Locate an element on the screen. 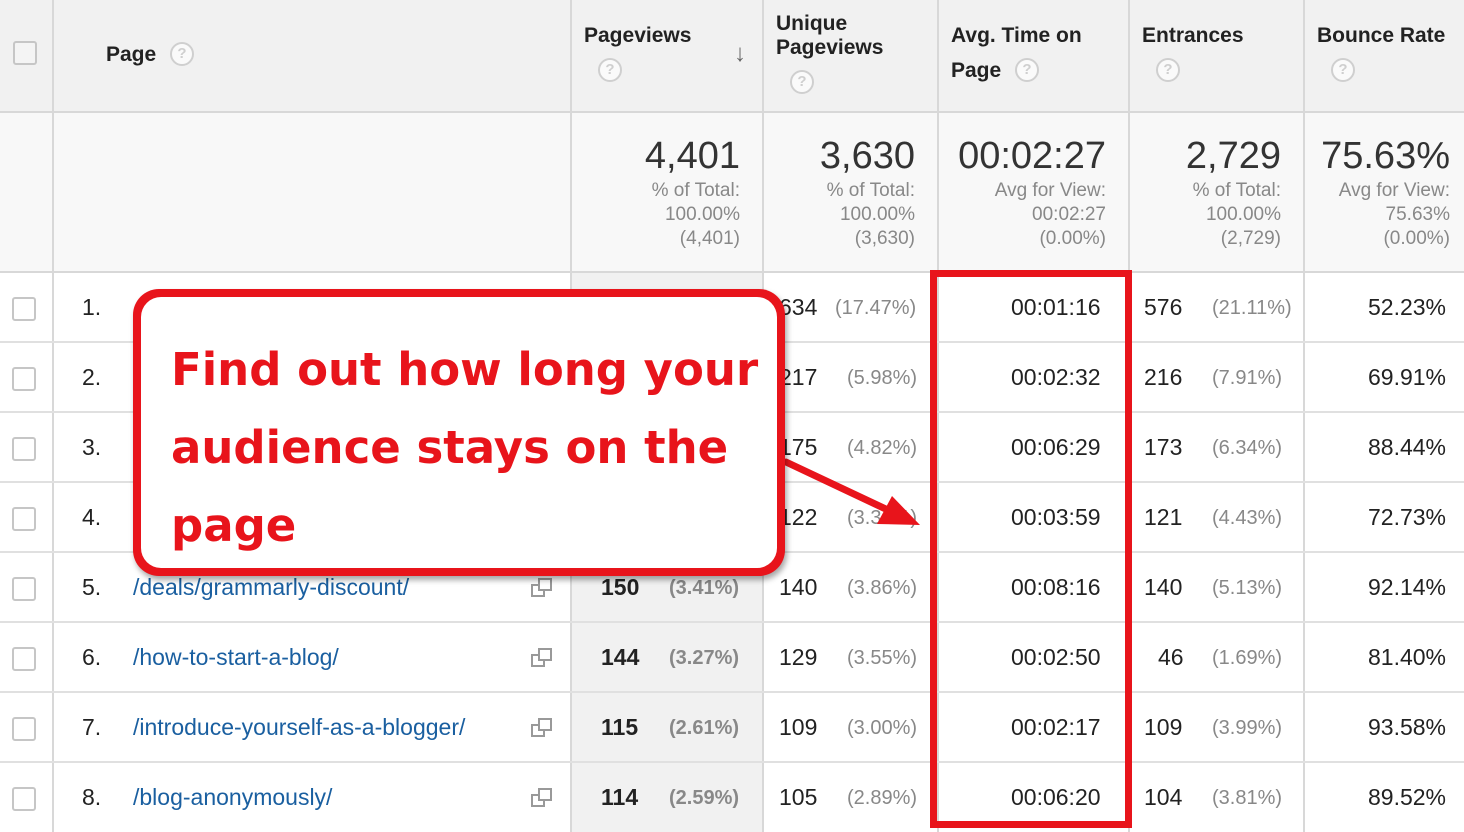 This screenshot has height=832, width=1464. header-checkbox-cell is located at coordinates (27, 56).